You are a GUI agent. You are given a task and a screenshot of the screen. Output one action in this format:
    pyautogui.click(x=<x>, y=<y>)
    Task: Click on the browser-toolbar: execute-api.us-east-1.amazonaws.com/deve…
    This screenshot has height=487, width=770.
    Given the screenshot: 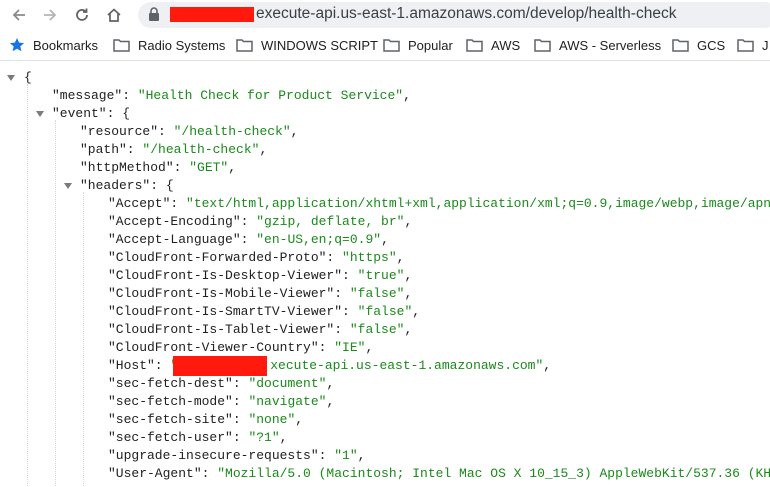 What is the action you would take?
    pyautogui.click(x=385, y=15)
    